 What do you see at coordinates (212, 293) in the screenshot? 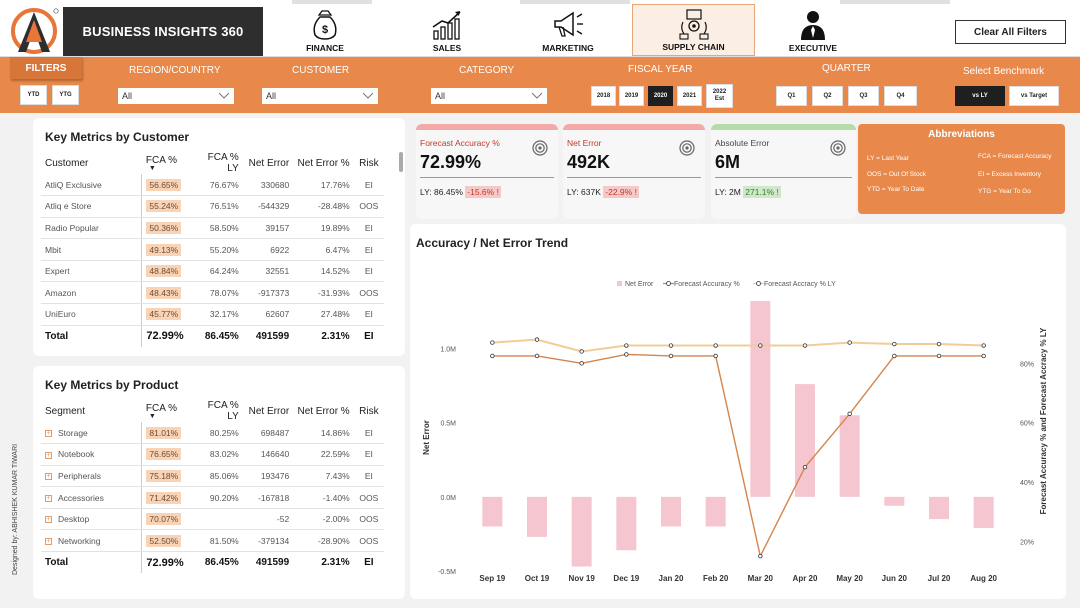
I see `table-row: Amazon 48.43% 78.07% -917373 -31.93% OOS` at bounding box center [212, 293].